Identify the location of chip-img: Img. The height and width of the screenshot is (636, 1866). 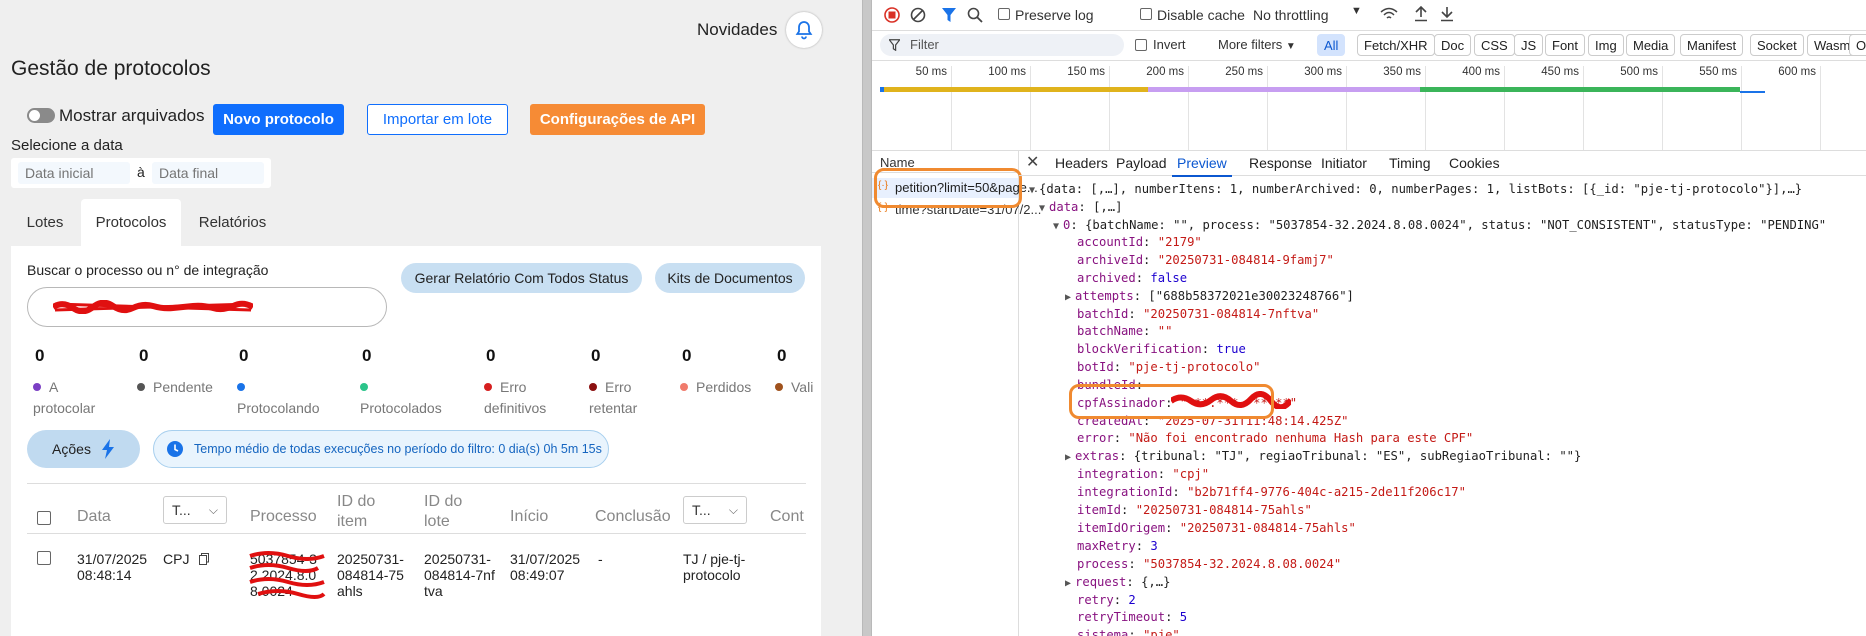
(1606, 45).